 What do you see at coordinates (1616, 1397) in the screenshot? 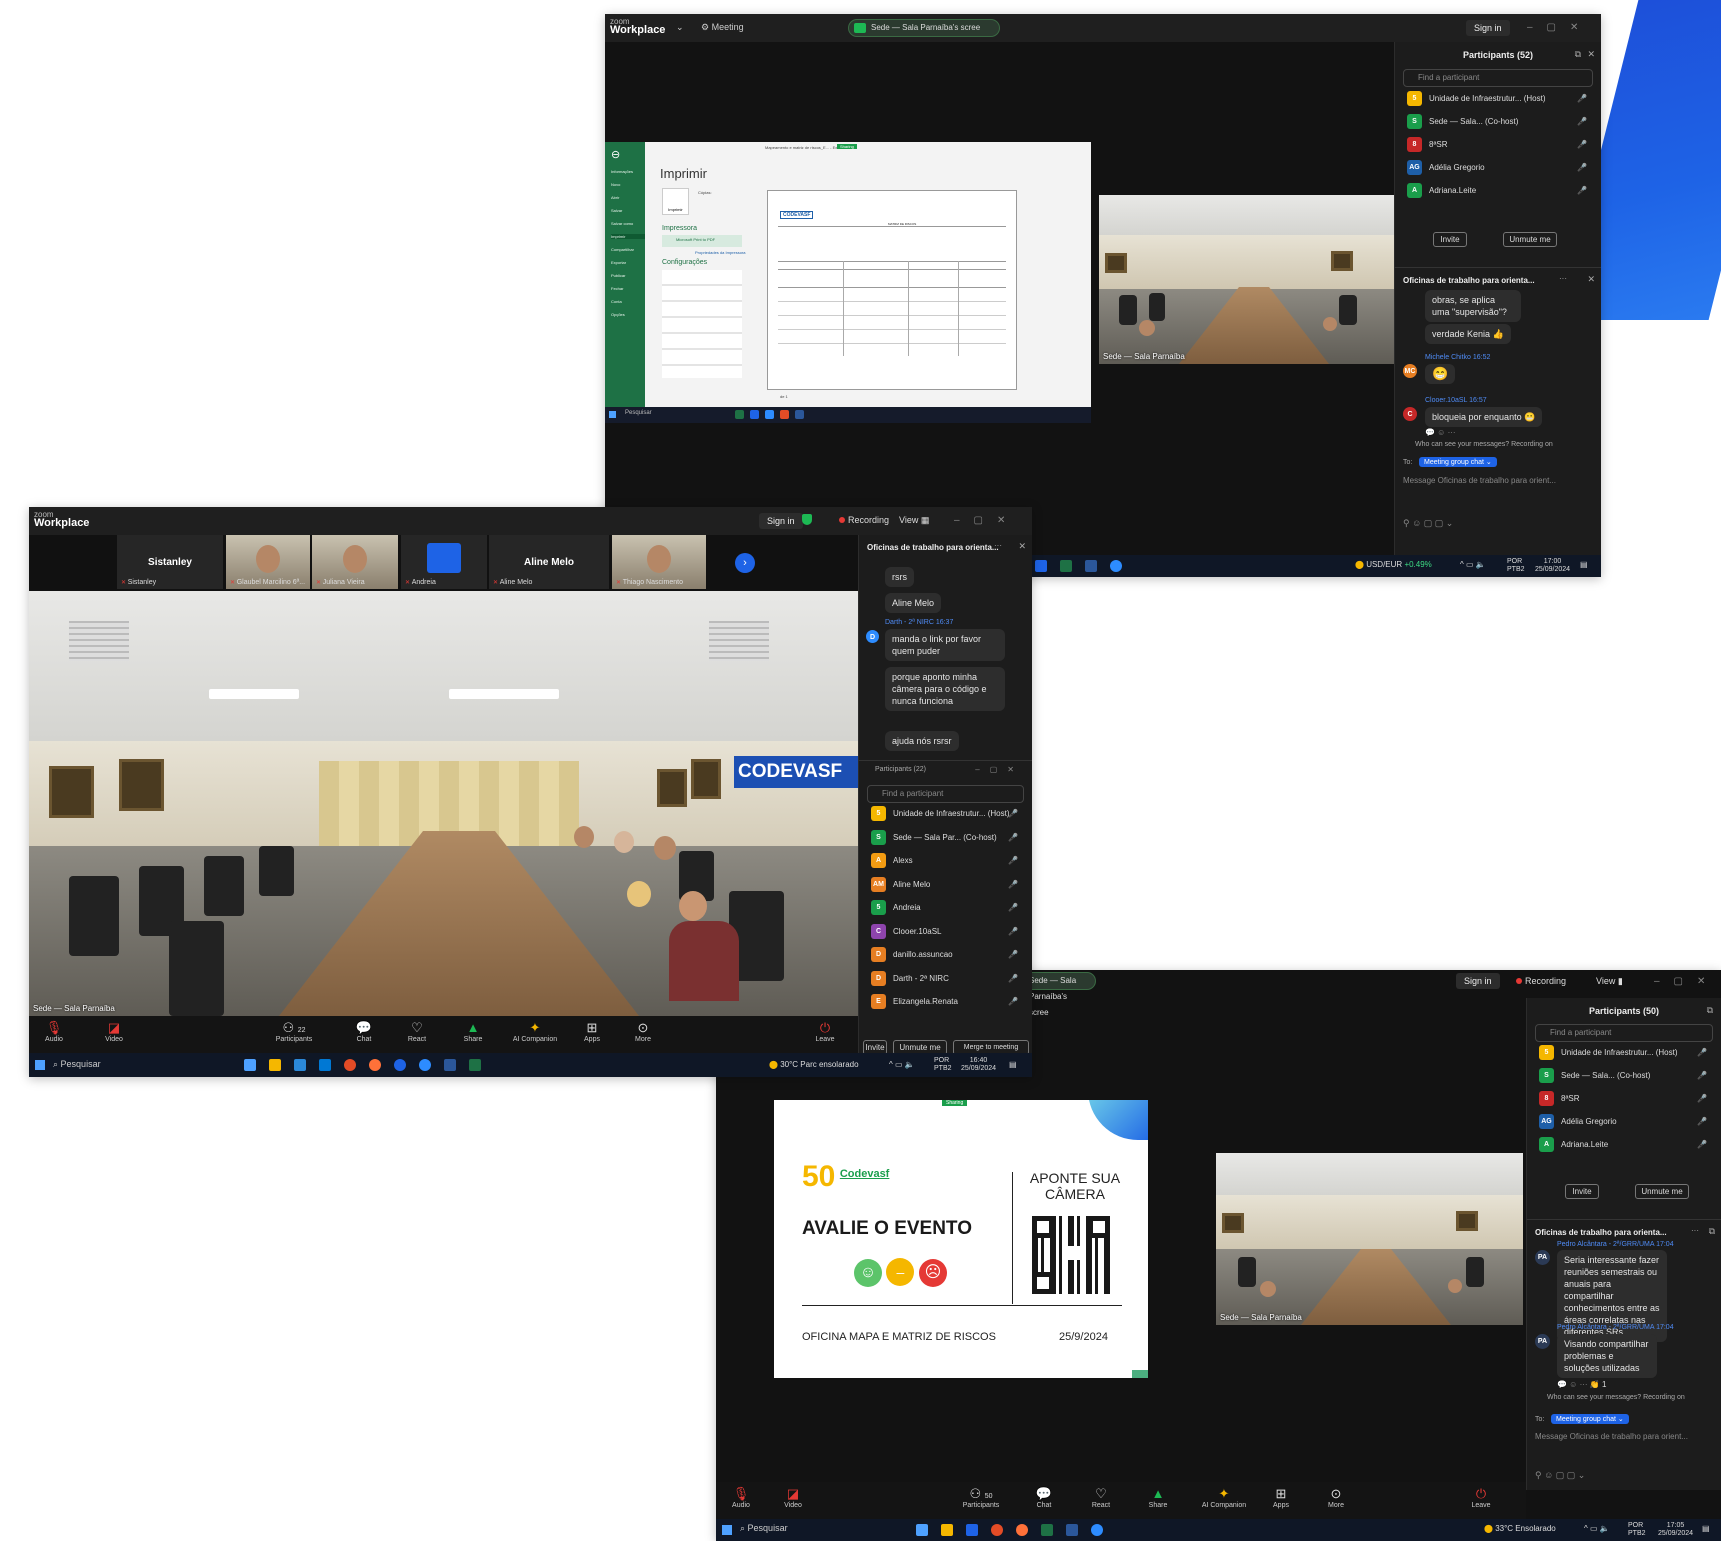
I see `chat-privacy-note: Who can see your messages? Recording on` at bounding box center [1616, 1397].